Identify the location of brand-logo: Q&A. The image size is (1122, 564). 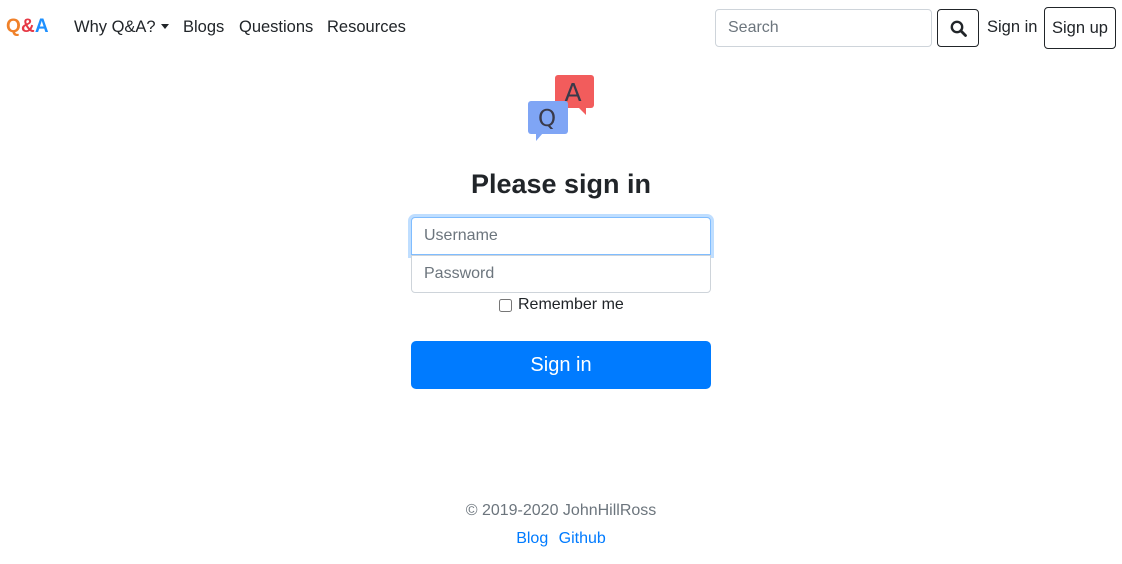
(27, 27).